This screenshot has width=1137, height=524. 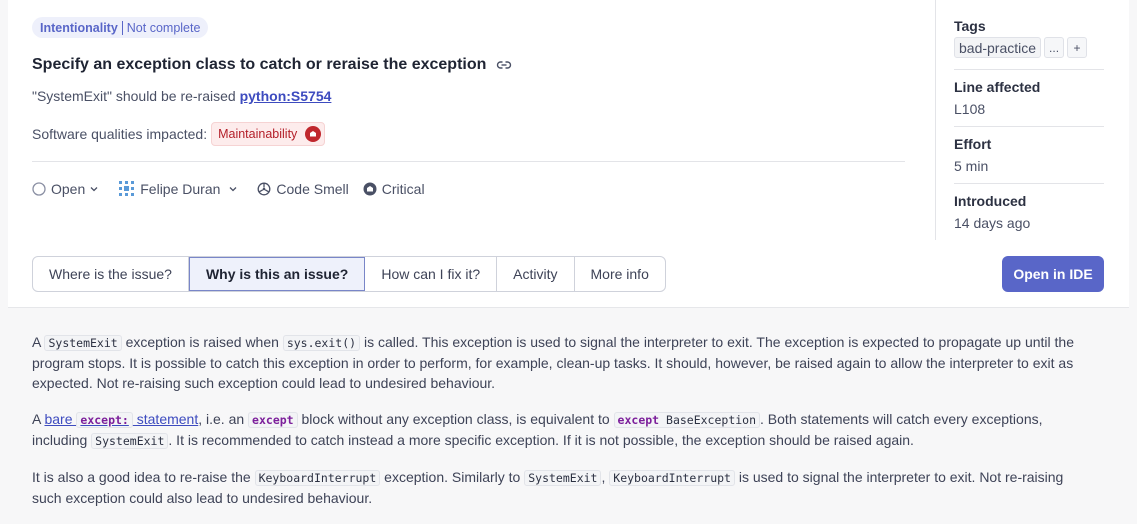 I want to click on avatar-icon, so click(x=127, y=188).